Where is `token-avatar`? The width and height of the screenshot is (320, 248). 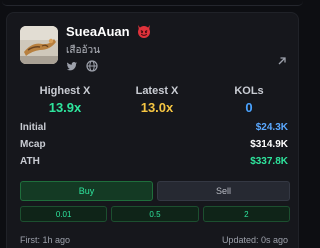 token-avatar is located at coordinates (39, 45).